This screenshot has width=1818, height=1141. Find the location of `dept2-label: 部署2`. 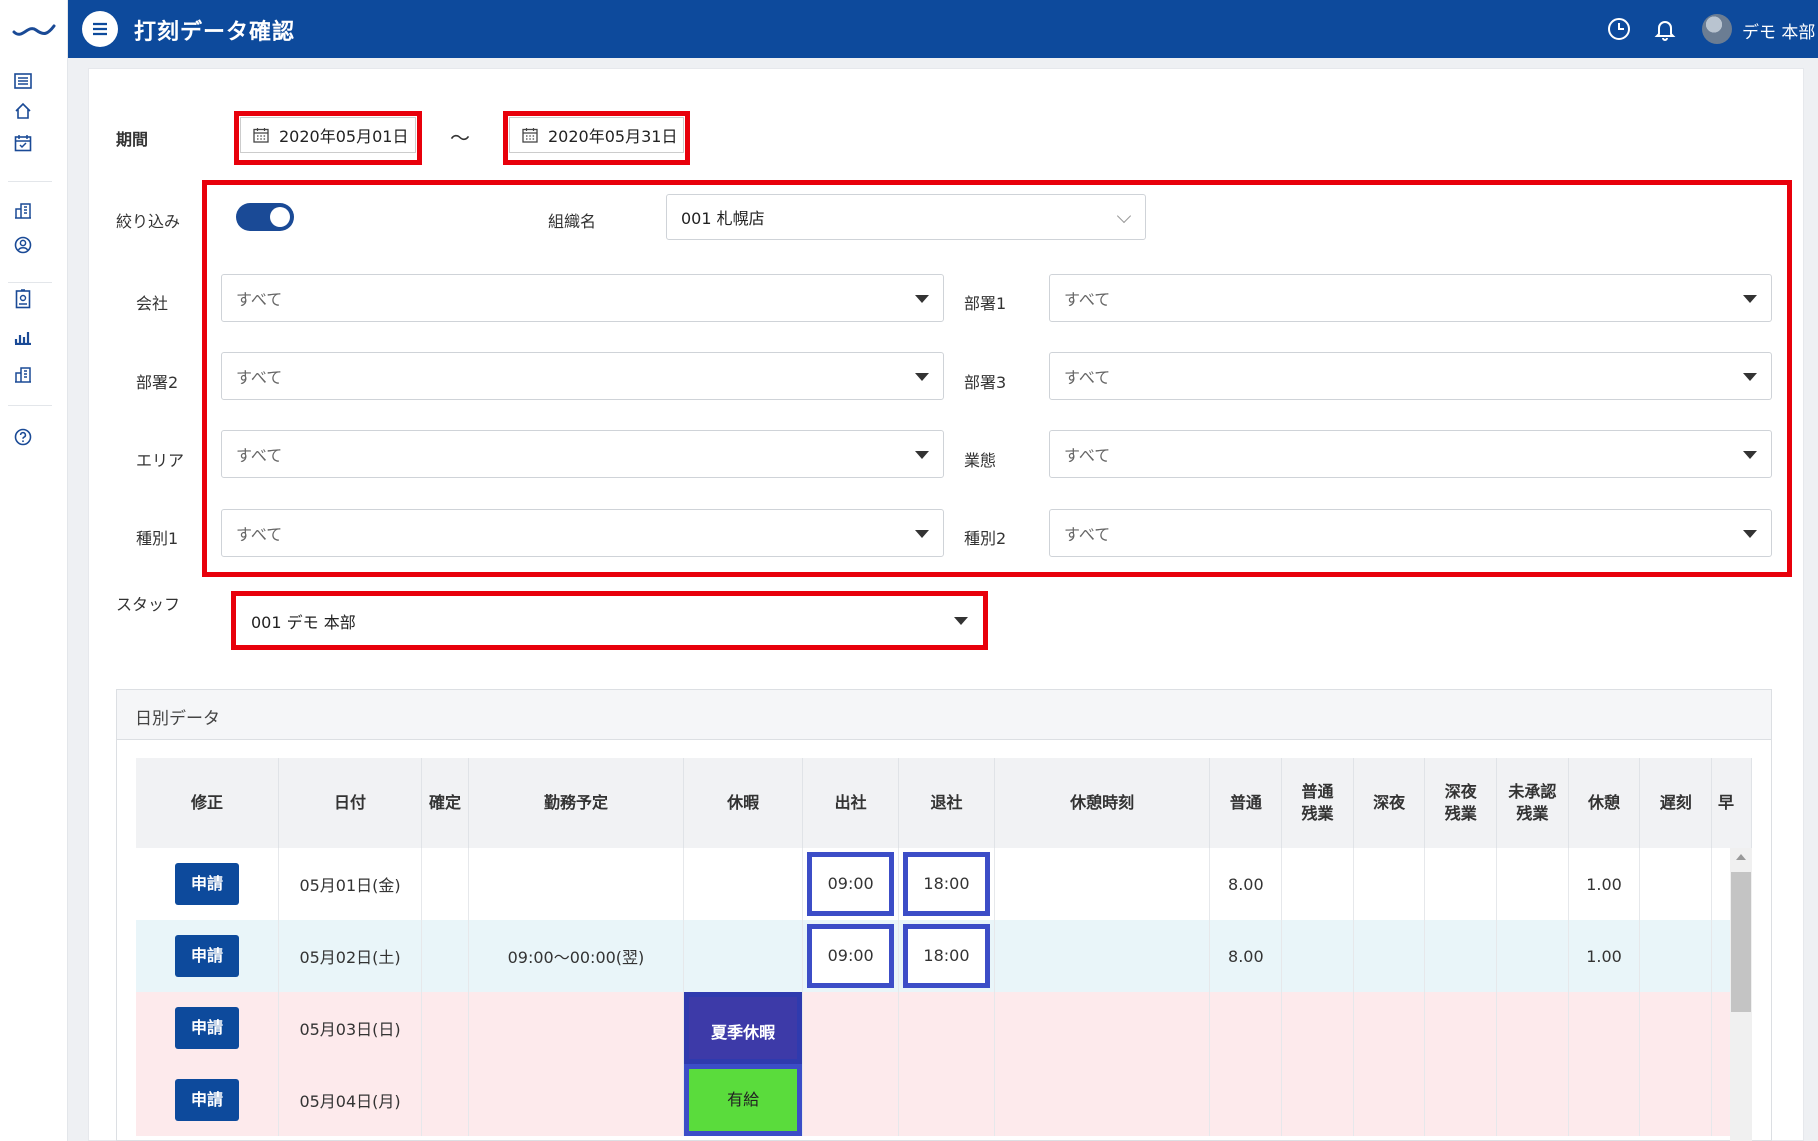

dept2-label: 部署2 is located at coordinates (157, 382).